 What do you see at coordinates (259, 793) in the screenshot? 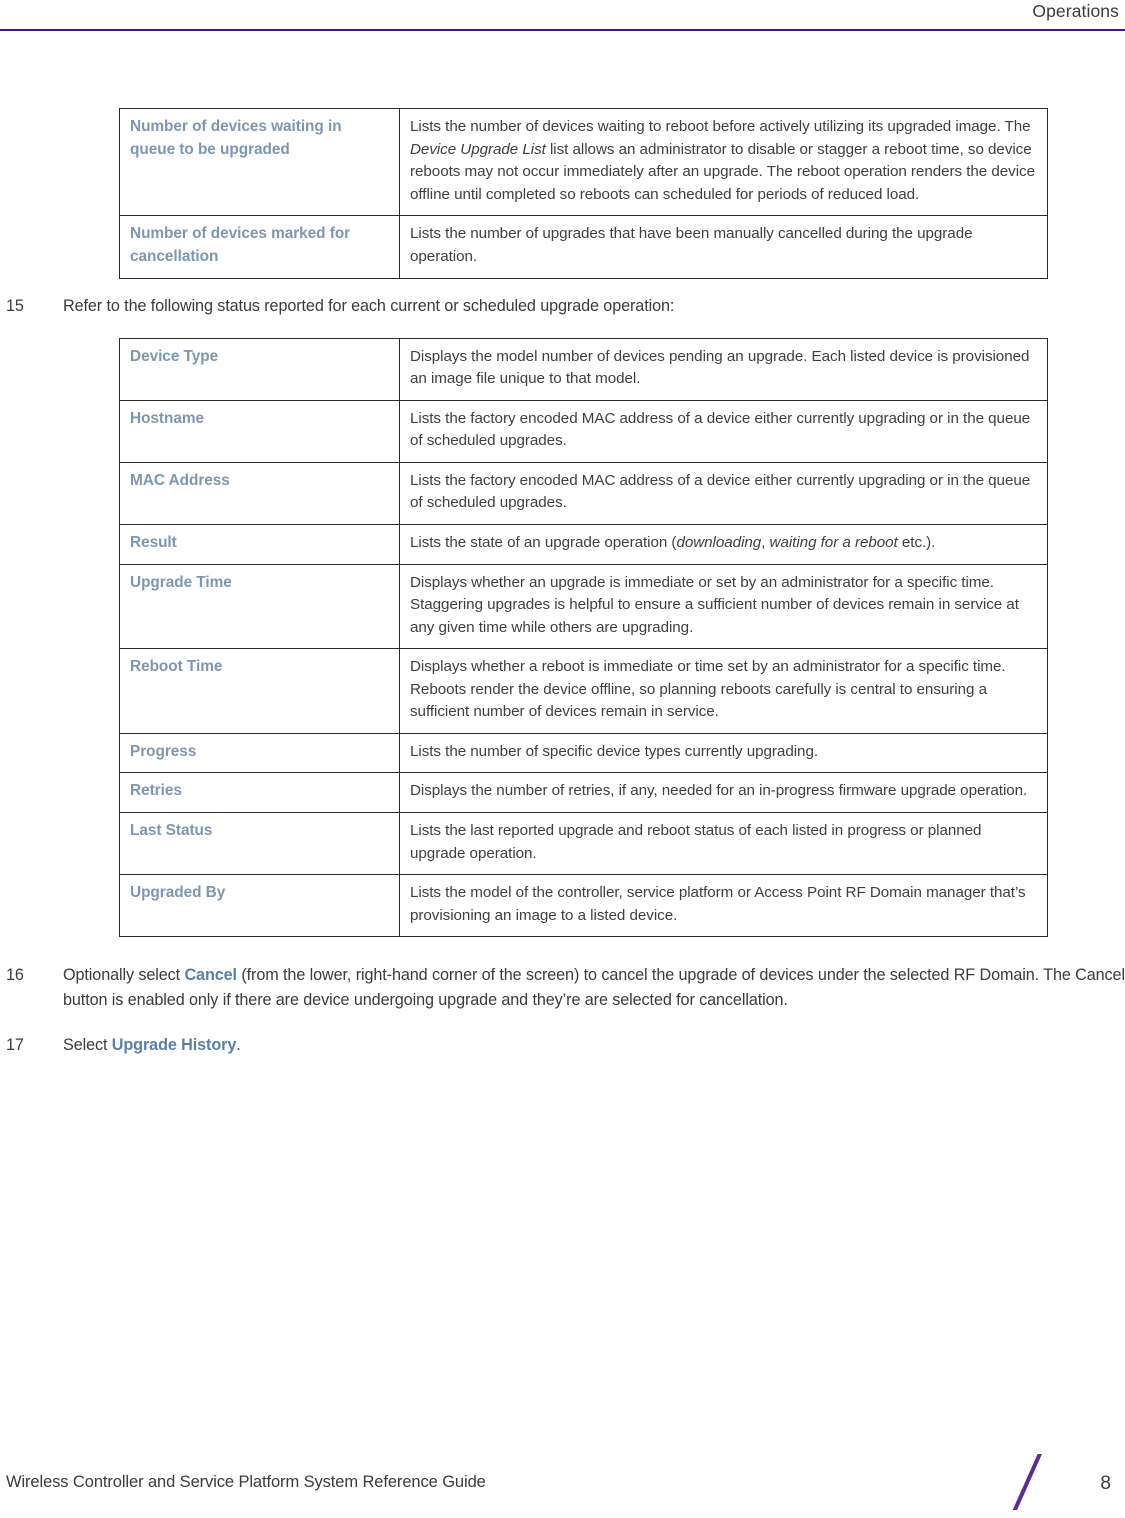
I see `table-cell-term: Retries` at bounding box center [259, 793].